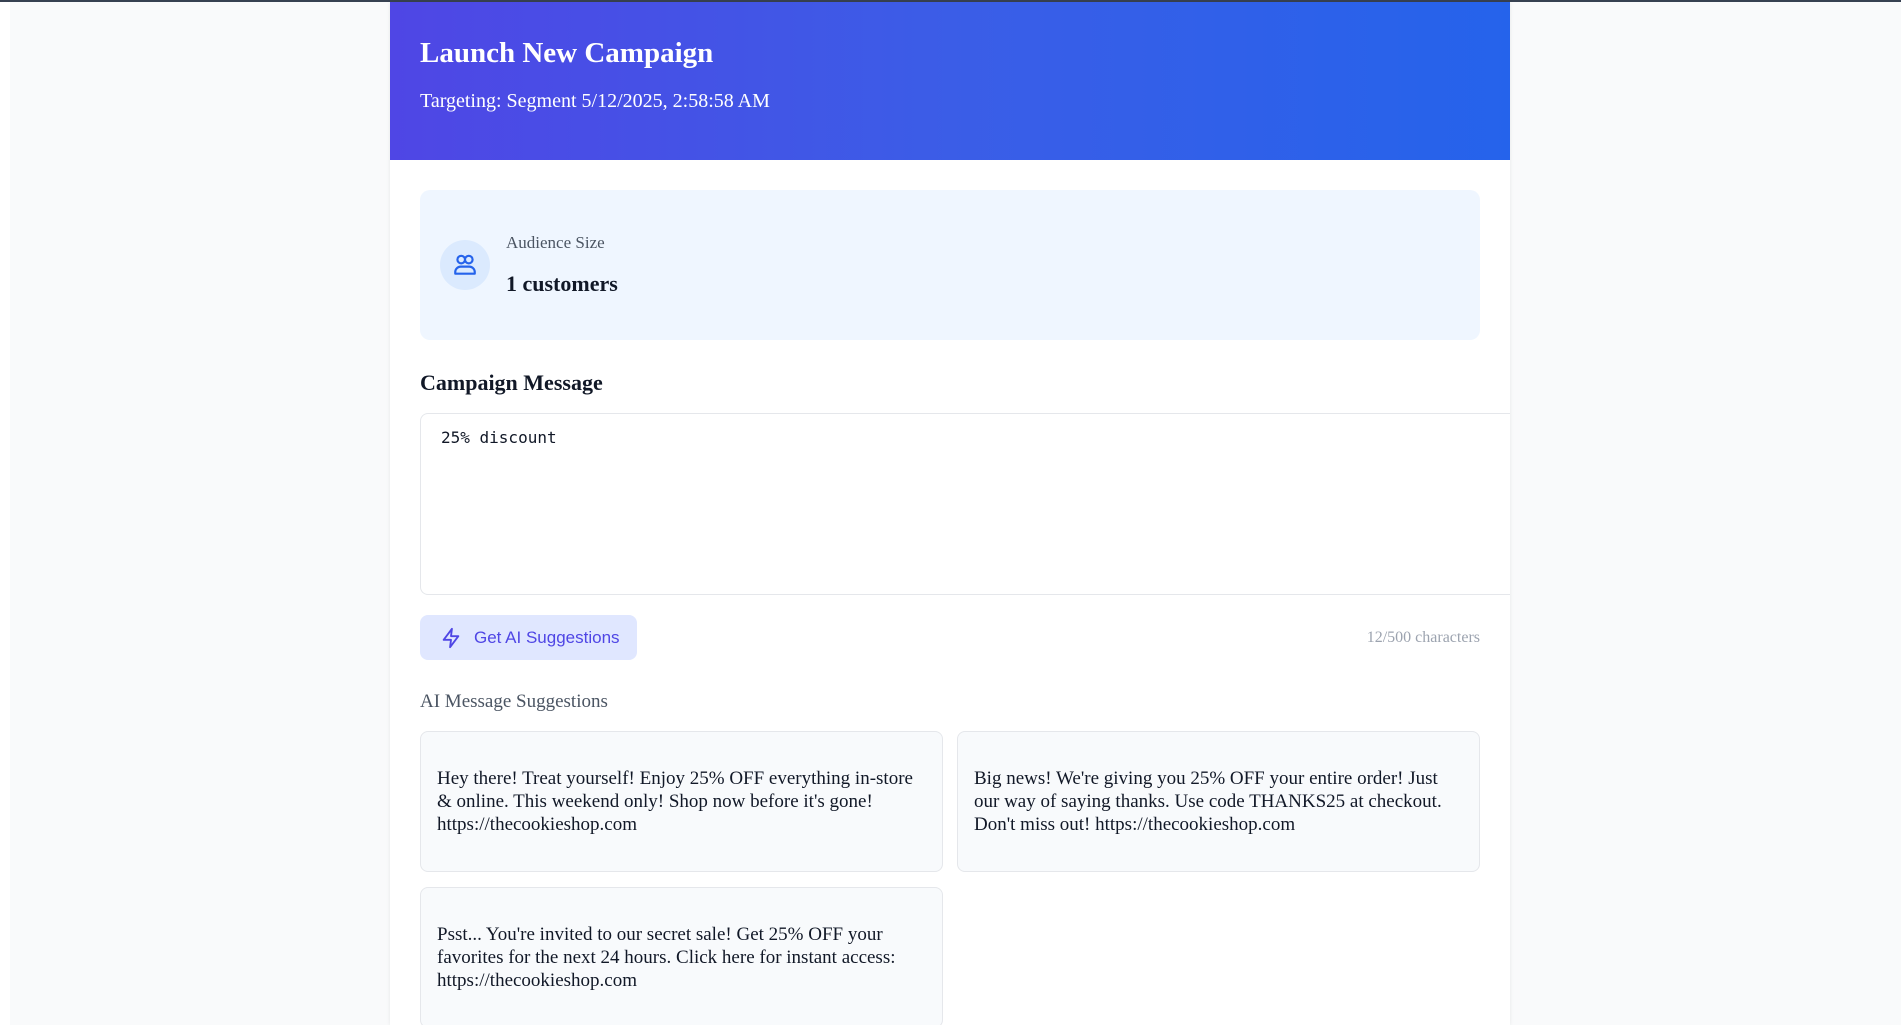 This screenshot has height=1025, width=1901. I want to click on get-ai-suggestions-label: Get AI Suggestions, so click(547, 637).